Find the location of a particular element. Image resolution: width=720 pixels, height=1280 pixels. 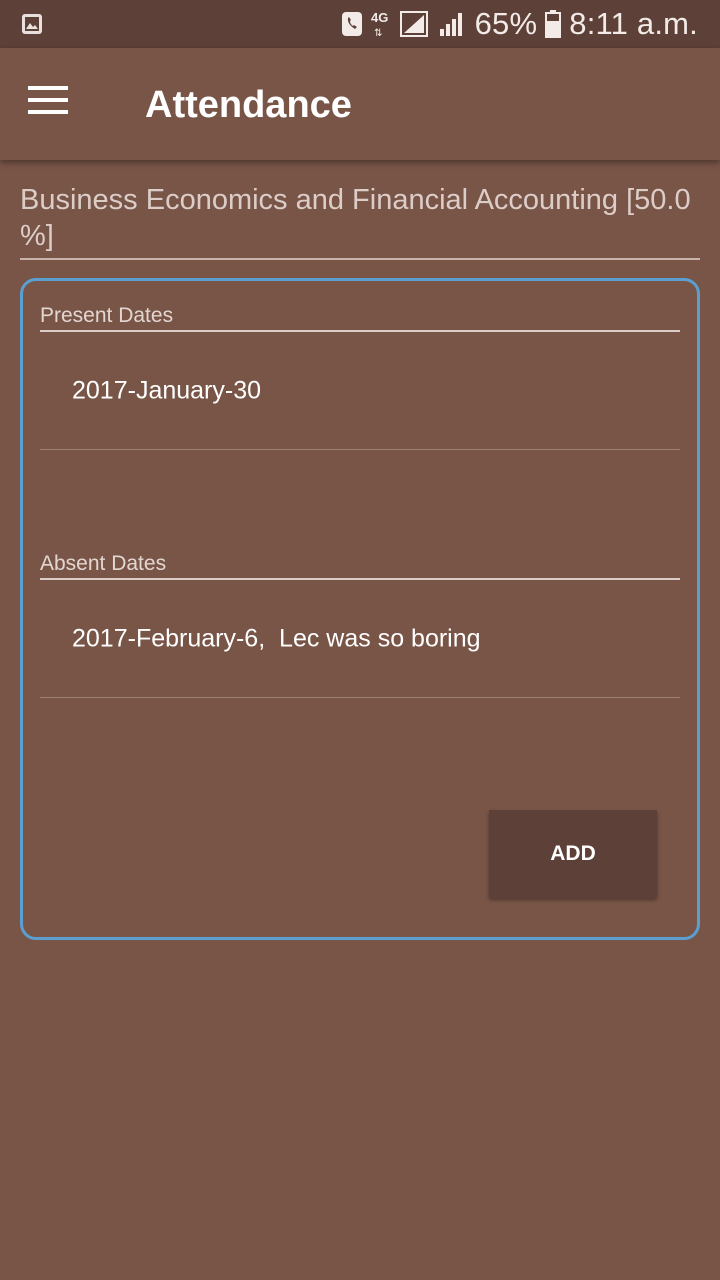

app-bar: Attendance is located at coordinates (360, 104).